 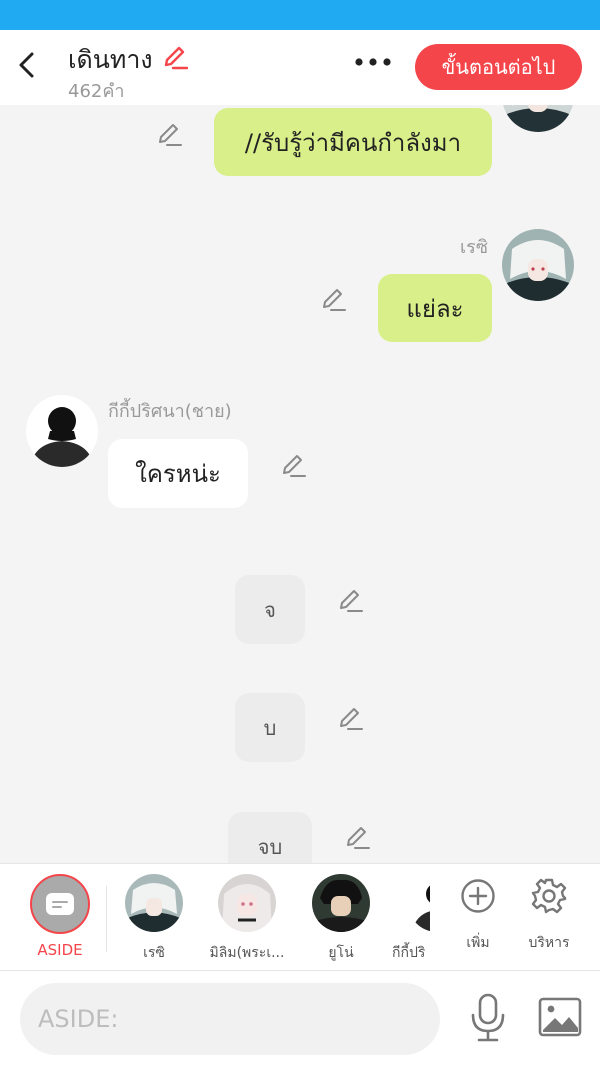 I want to click on character-yuno: ยูโน่, so click(x=341, y=919).